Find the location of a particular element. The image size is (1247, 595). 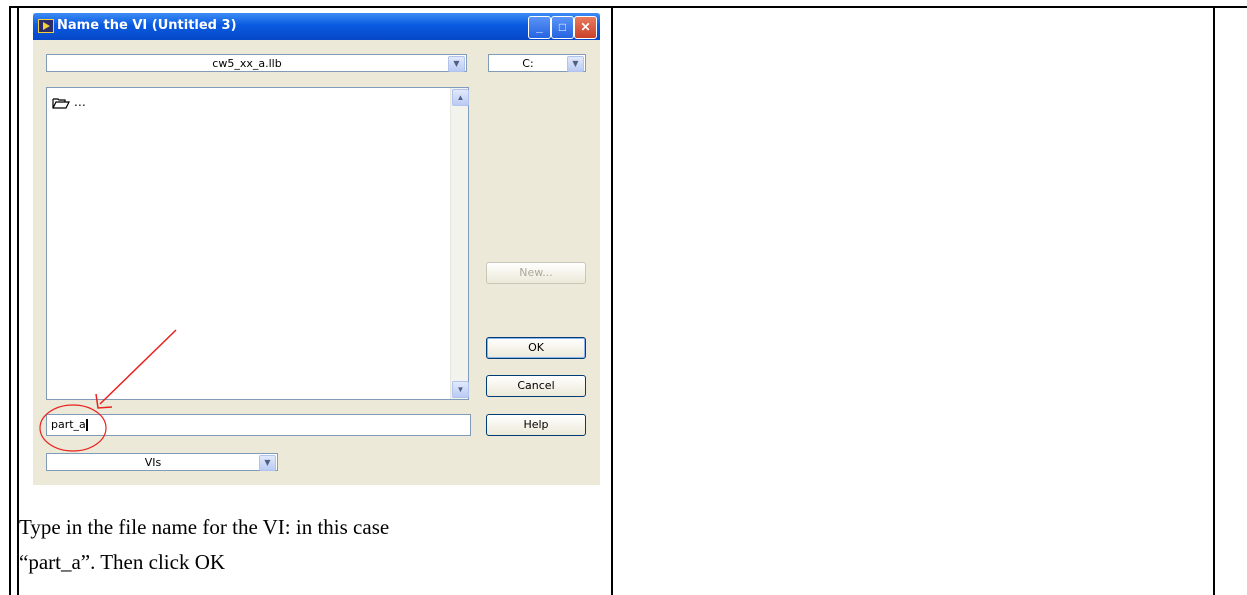

dialog-titlebar: Name the VI (Untitled 3) _ □ ✕ is located at coordinates (316, 26).